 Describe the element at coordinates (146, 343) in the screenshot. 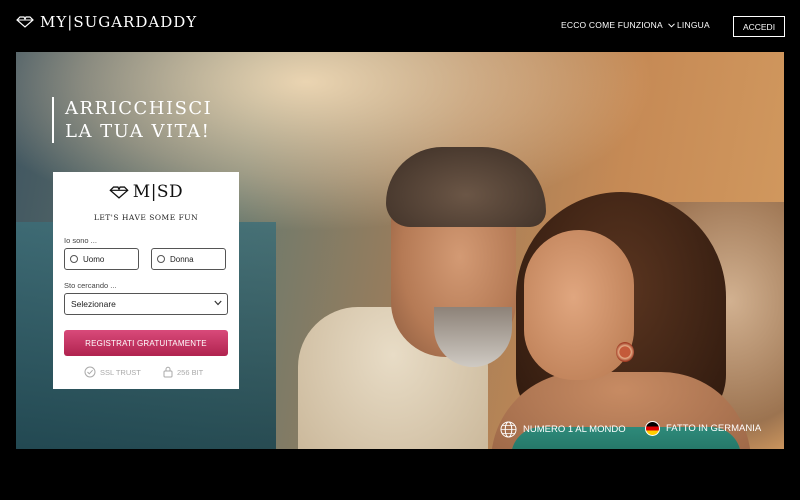

I see `register-button: REGISTRATI GRATUITAMENTE` at that location.